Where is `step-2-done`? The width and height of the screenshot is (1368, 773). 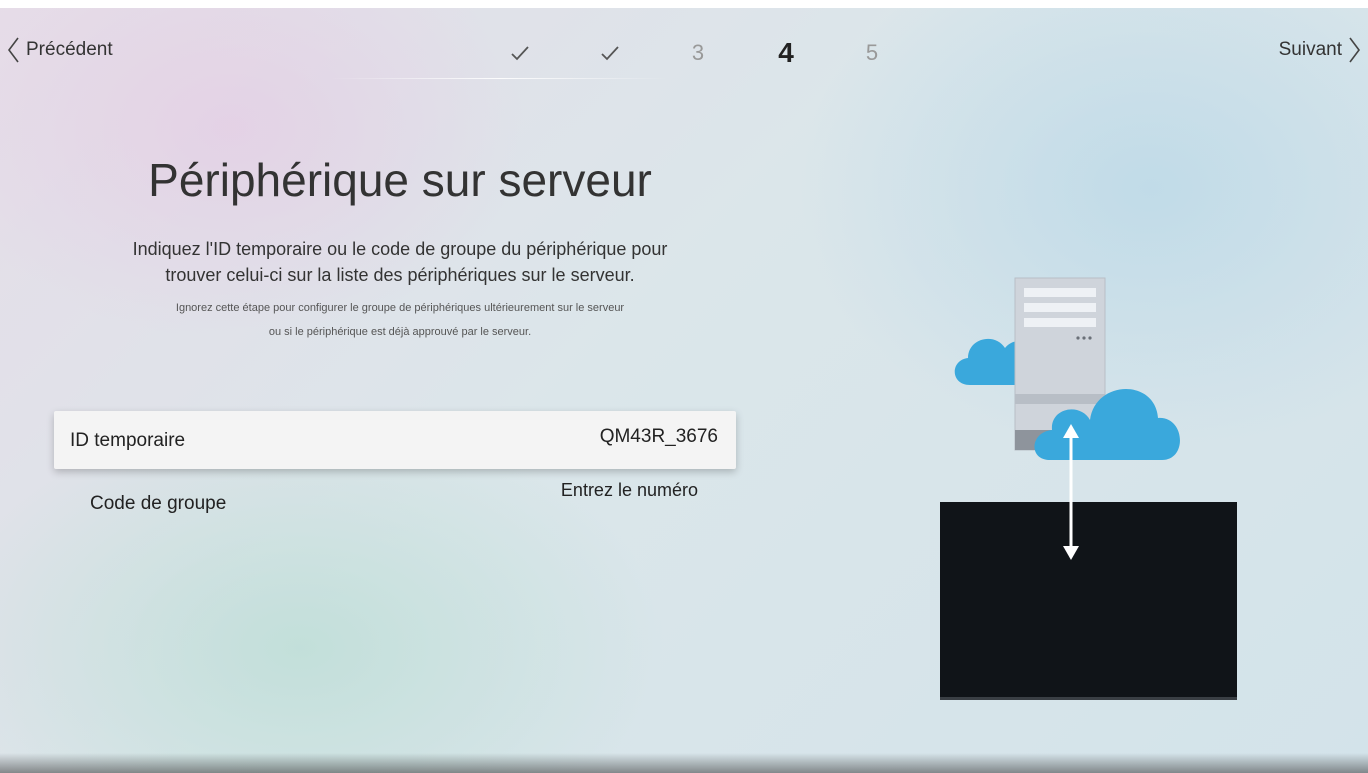 step-2-done is located at coordinates (610, 54).